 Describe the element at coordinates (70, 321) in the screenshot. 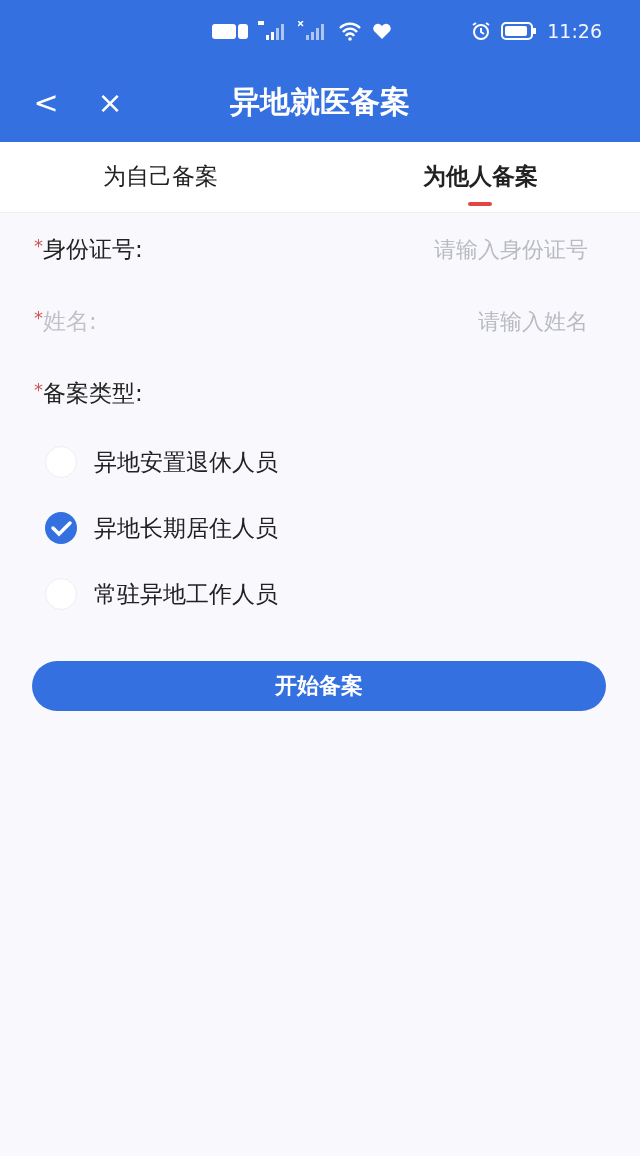

I see `field-label: 姓名:` at that location.